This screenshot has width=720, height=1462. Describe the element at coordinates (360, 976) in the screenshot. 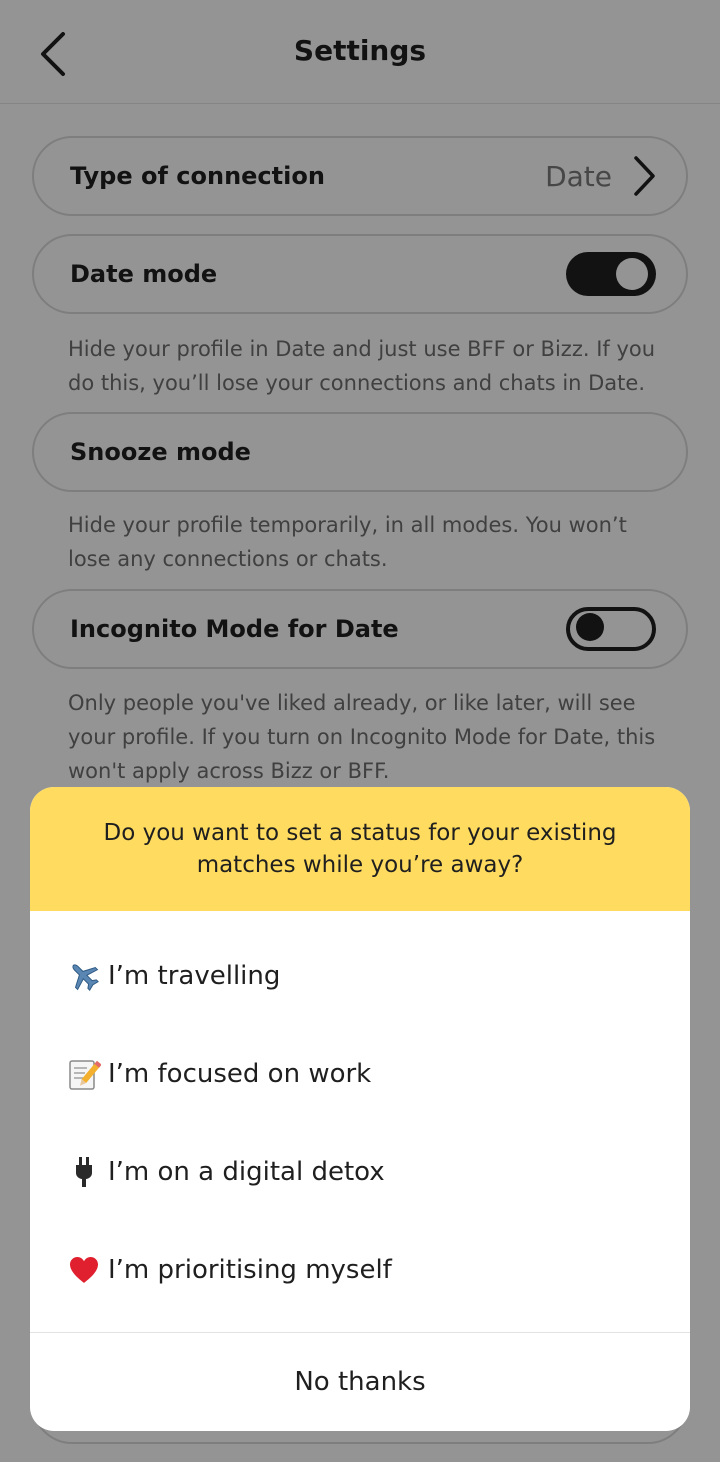

I see `option-travelling: I’m travelling` at that location.